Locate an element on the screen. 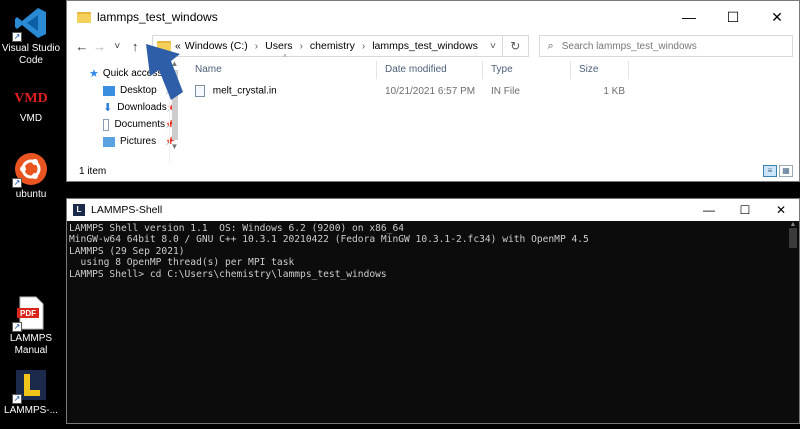 Image resolution: width=800 pixels, height=429 pixels. search-box: ⌕ Search lammps_test_windows is located at coordinates (665, 46).